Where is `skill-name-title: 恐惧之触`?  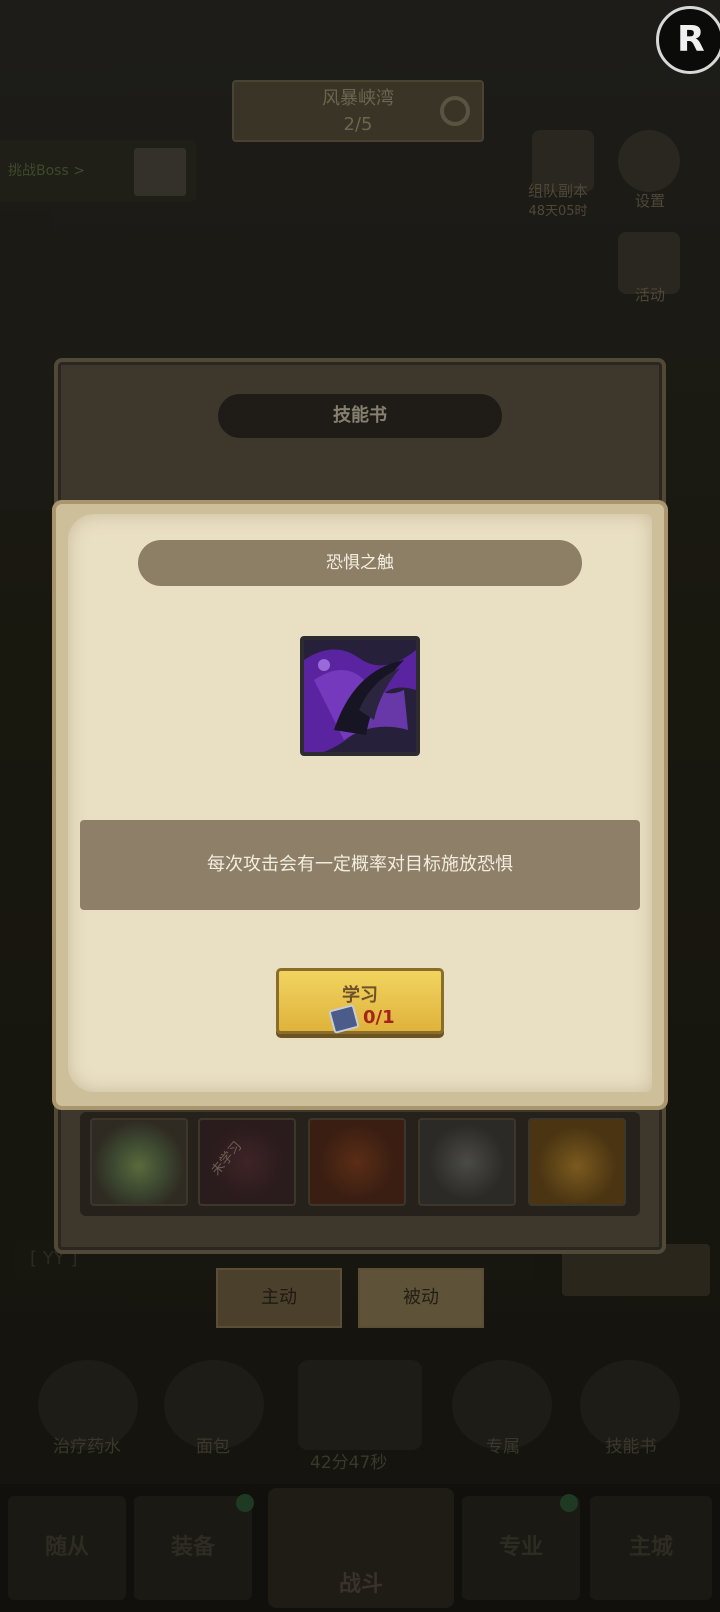 skill-name-title: 恐惧之触 is located at coordinates (360, 563).